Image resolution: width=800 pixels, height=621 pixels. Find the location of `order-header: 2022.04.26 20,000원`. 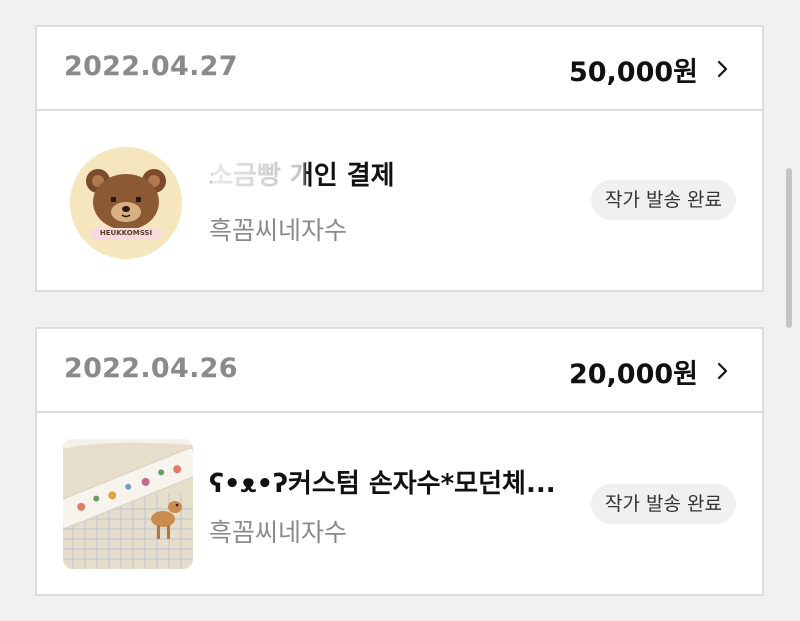

order-header: 2022.04.26 20,000원 is located at coordinates (399, 371).